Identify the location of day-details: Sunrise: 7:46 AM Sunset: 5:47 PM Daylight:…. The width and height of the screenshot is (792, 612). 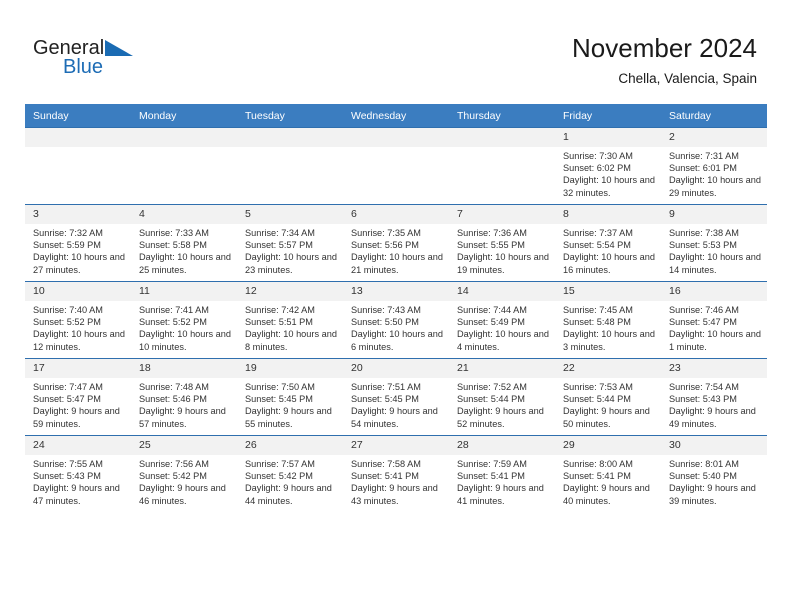
(714, 327).